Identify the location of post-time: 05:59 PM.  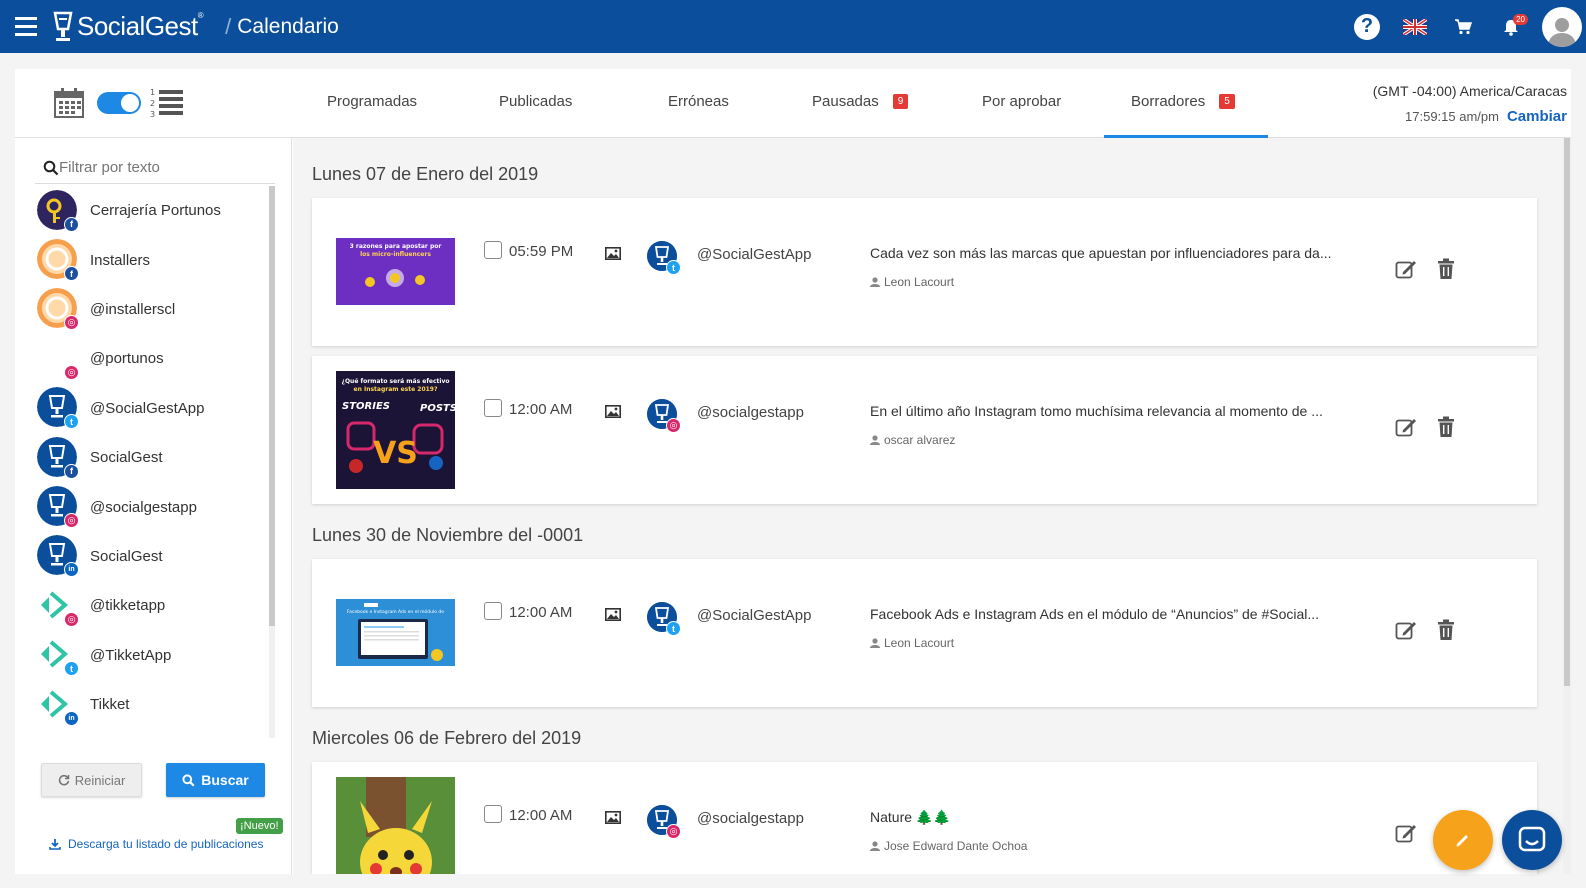
(541, 251).